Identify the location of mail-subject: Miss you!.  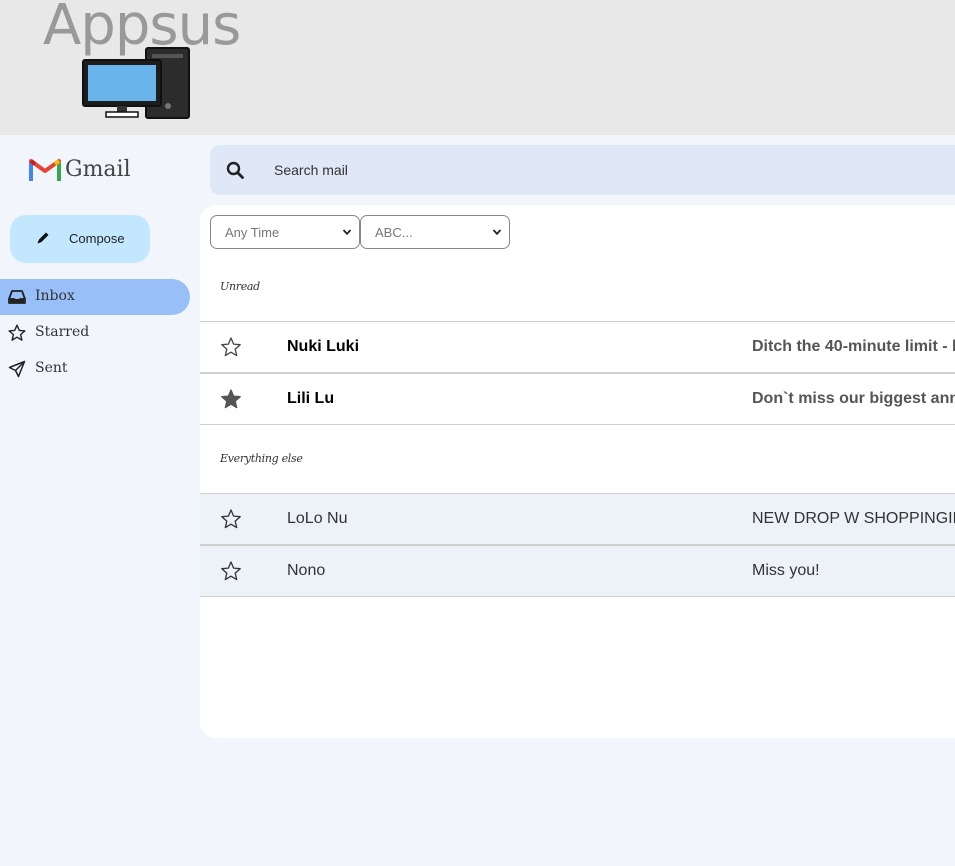
(786, 570).